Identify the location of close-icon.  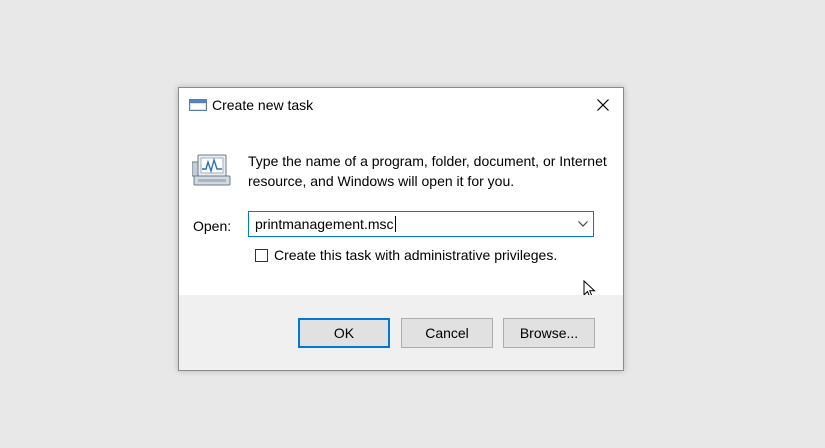
(603, 105).